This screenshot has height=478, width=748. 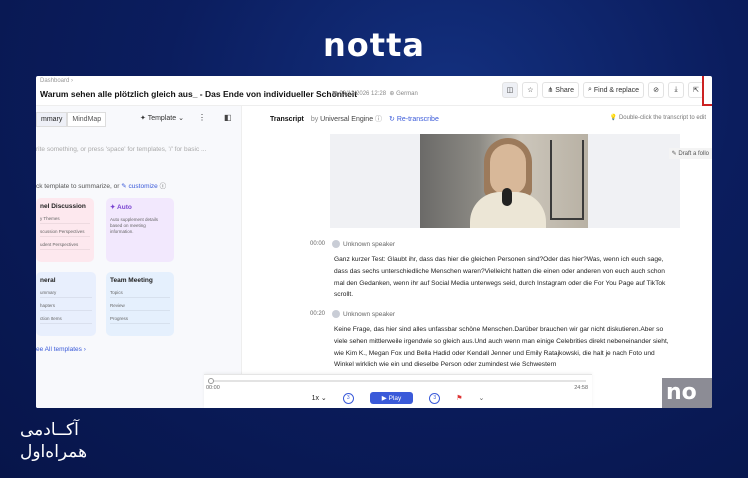 What do you see at coordinates (317, 244) in the screenshot?
I see `segment-time: 00:00` at bounding box center [317, 244].